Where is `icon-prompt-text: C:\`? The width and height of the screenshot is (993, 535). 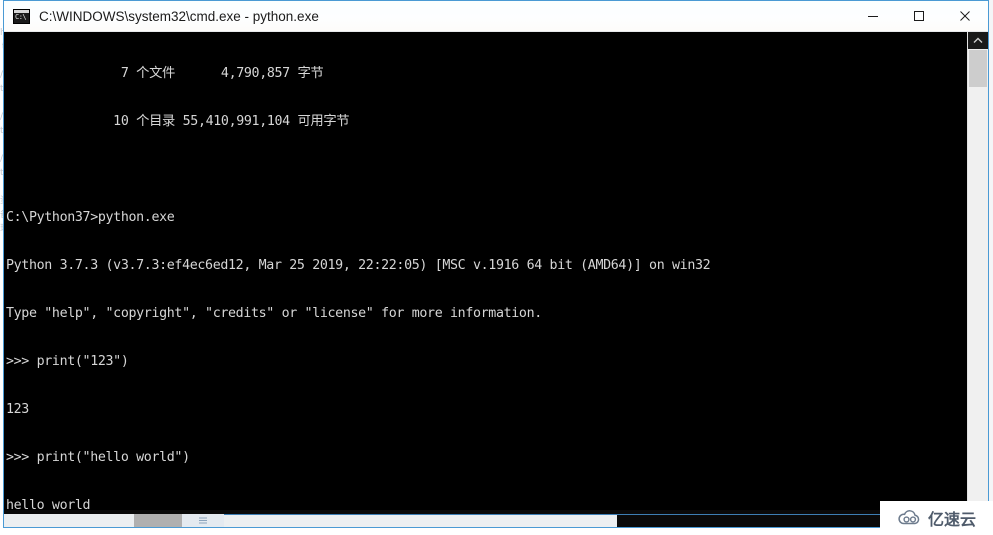 icon-prompt-text: C:\ is located at coordinates (21, 16).